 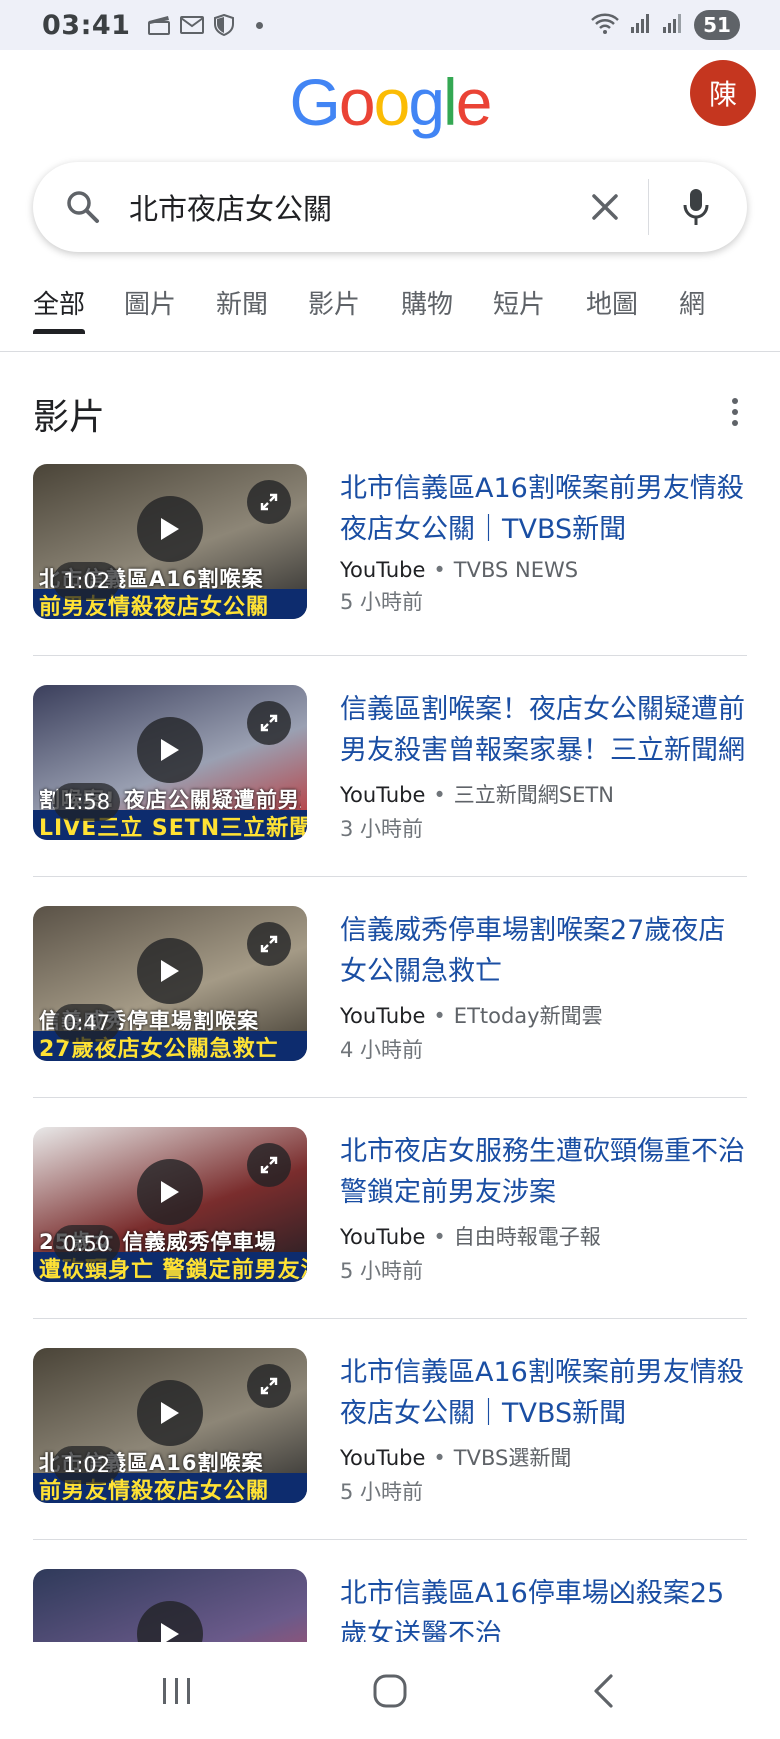 I want to click on clapperboard-icon, so click(x=159, y=25).